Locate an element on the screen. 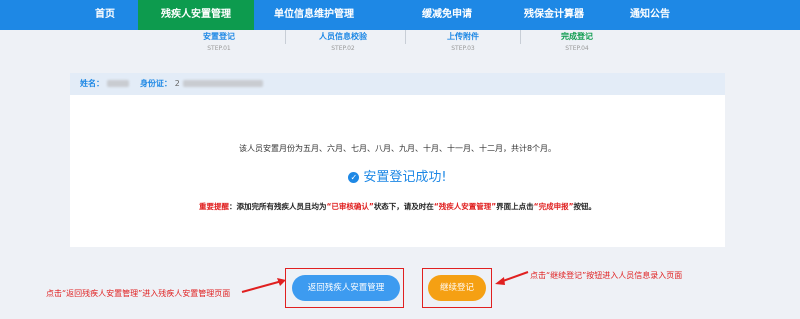  reminder-text-3: 界面上点击 is located at coordinates (515, 206).